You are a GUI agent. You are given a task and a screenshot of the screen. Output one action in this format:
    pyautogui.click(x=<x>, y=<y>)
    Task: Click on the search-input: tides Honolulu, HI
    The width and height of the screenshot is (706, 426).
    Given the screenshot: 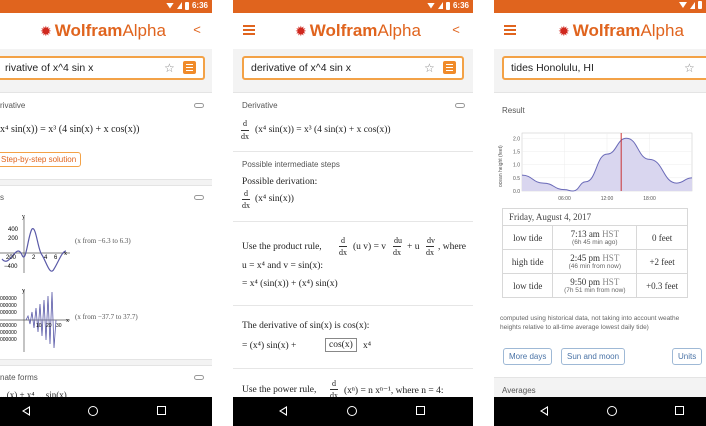 What is the action you would take?
    pyautogui.click(x=552, y=68)
    